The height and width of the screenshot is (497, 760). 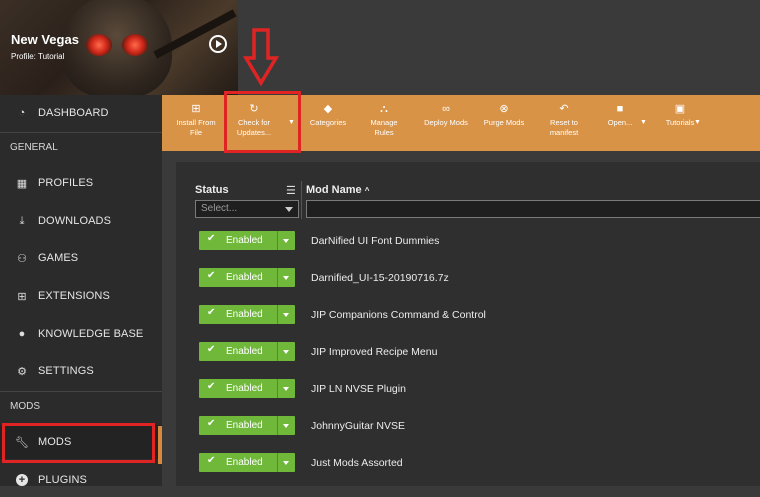 I want to click on extensions-icon: ⊞, so click(x=22, y=296).